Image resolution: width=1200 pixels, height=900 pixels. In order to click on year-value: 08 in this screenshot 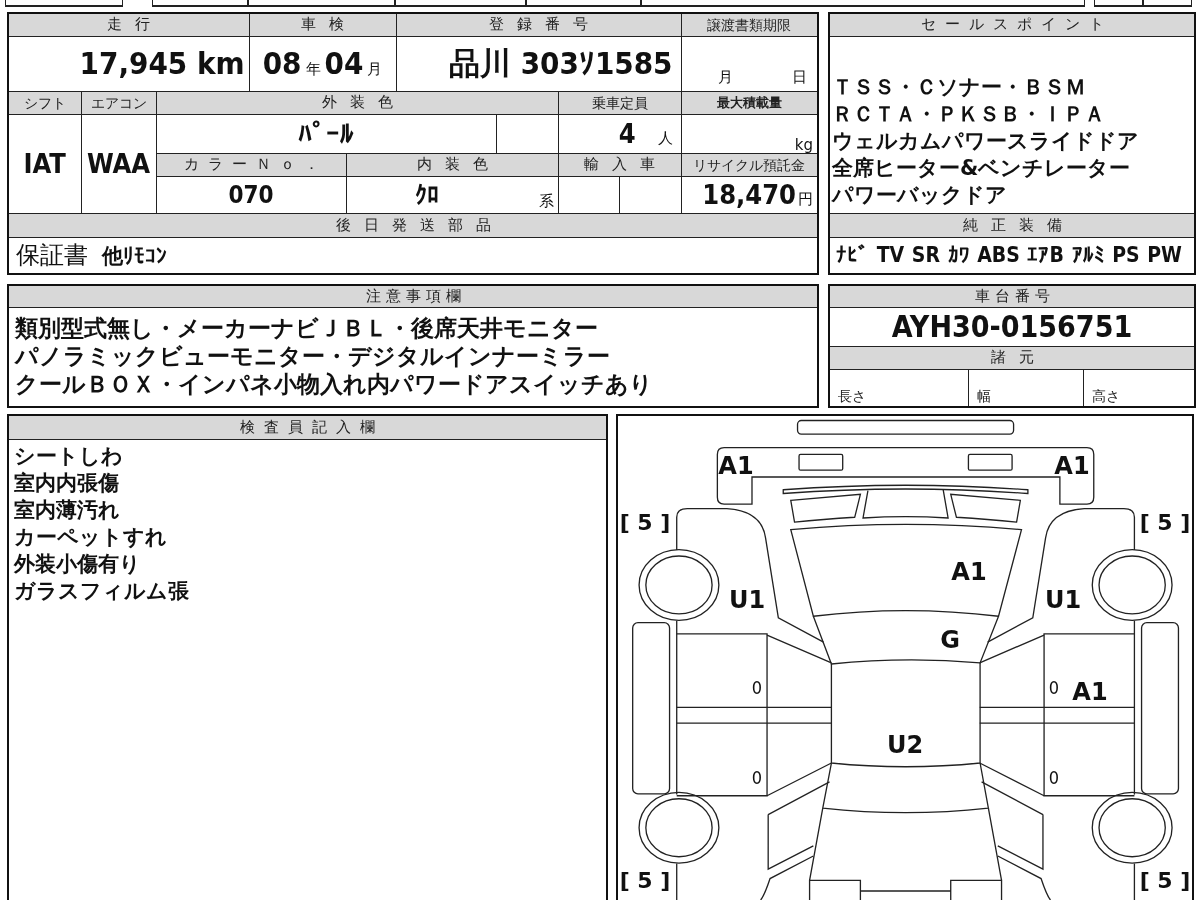, I will do `click(282, 63)`.